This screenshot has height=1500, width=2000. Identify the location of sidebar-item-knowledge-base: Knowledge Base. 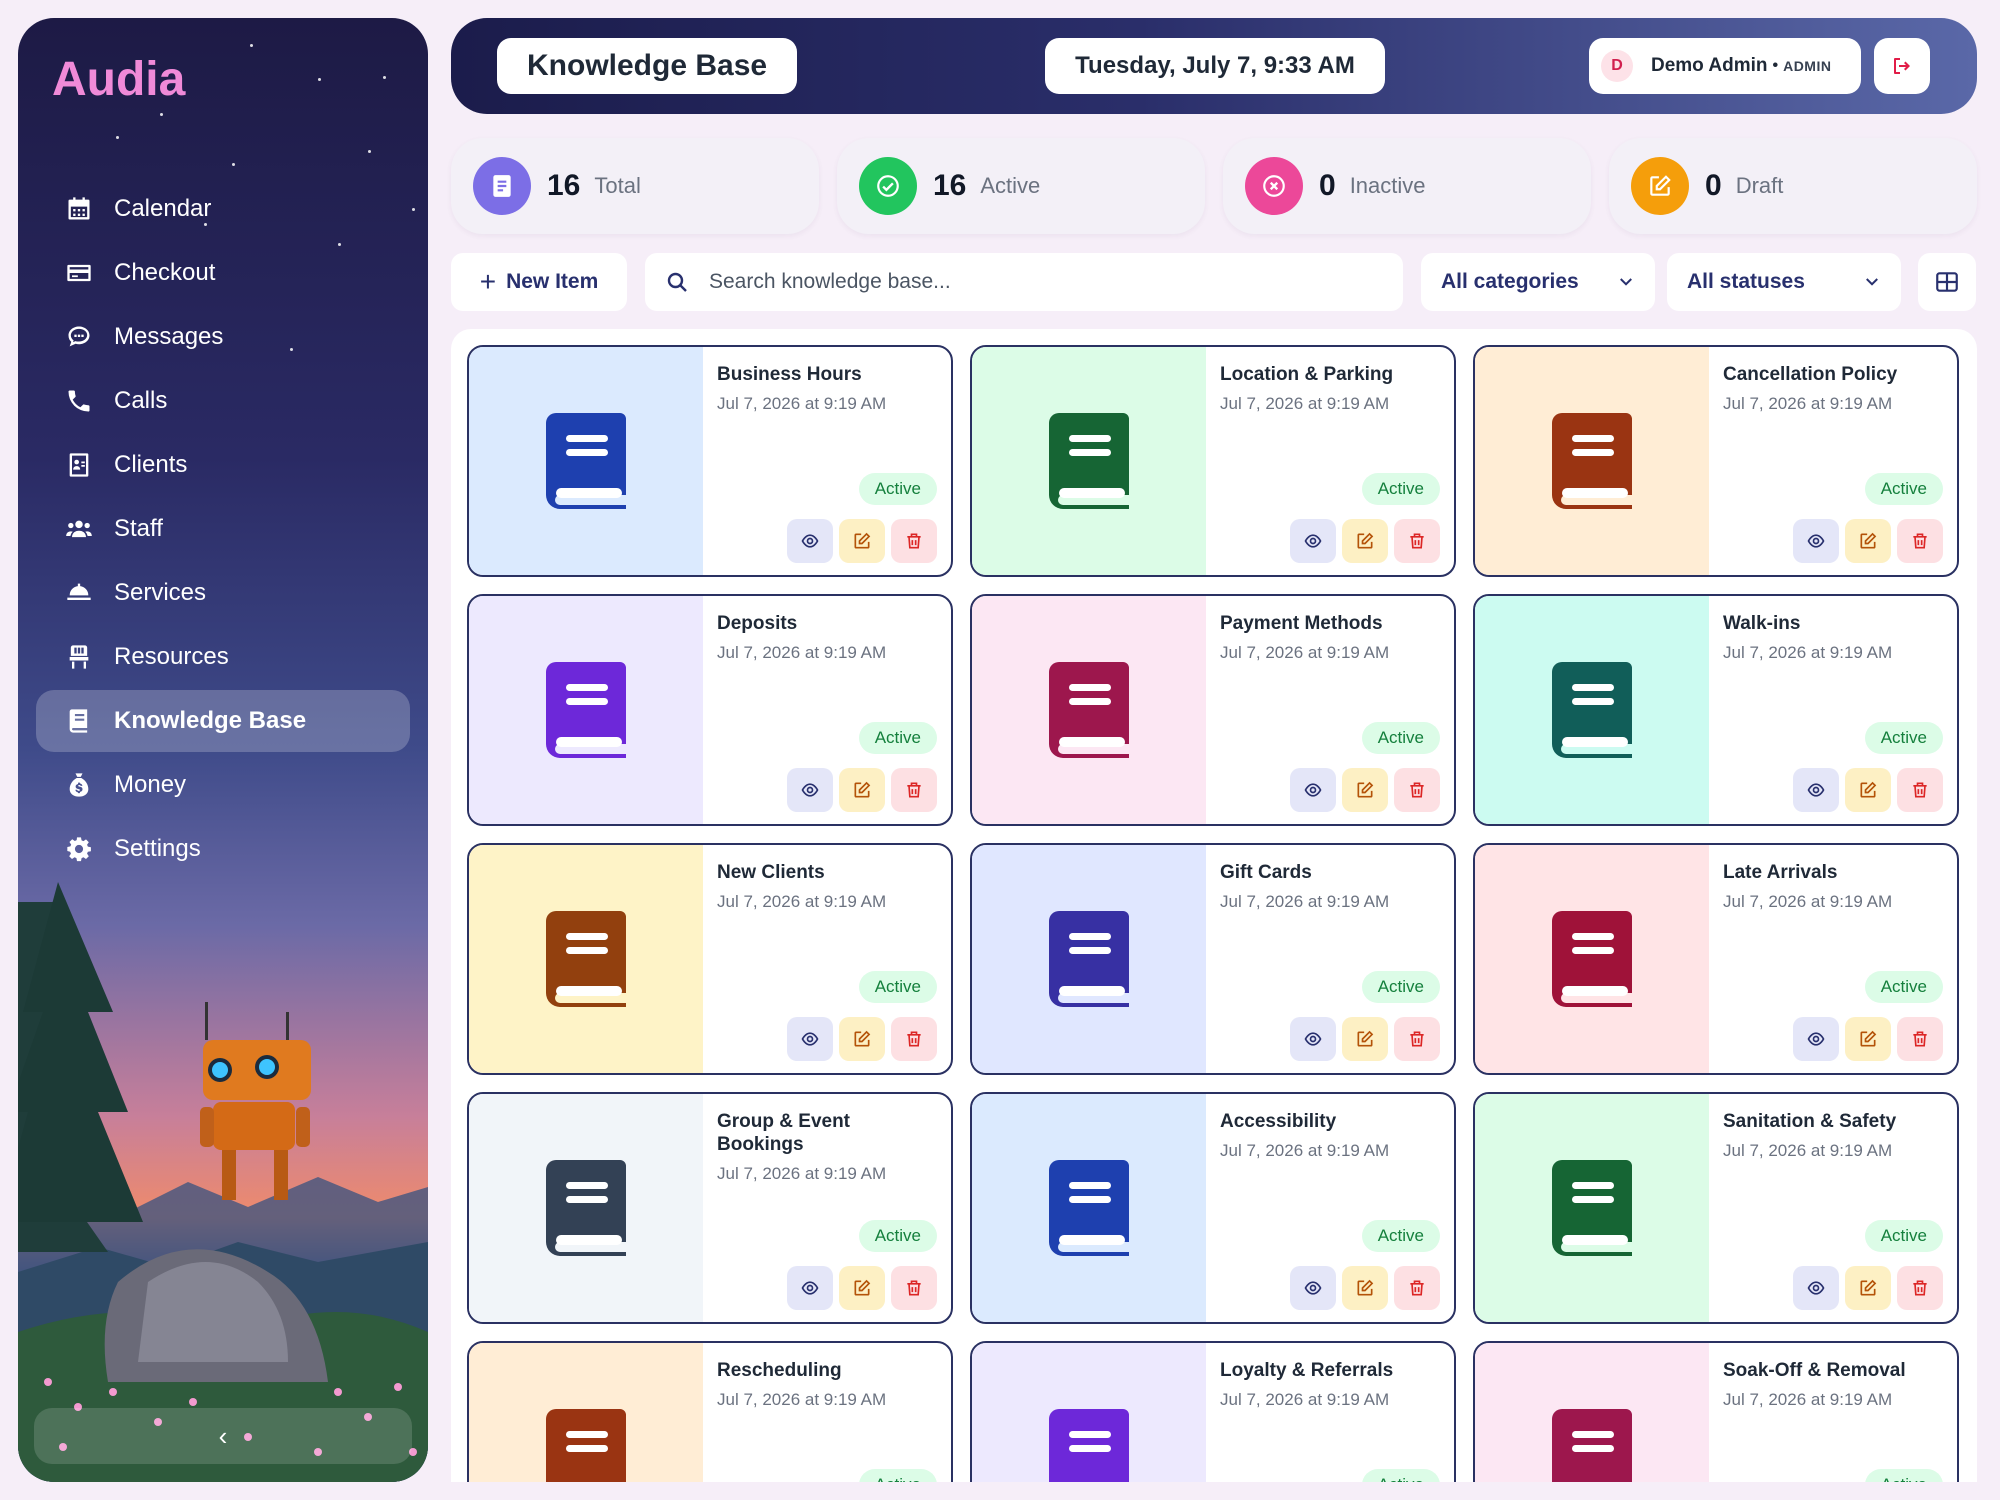
(223, 721).